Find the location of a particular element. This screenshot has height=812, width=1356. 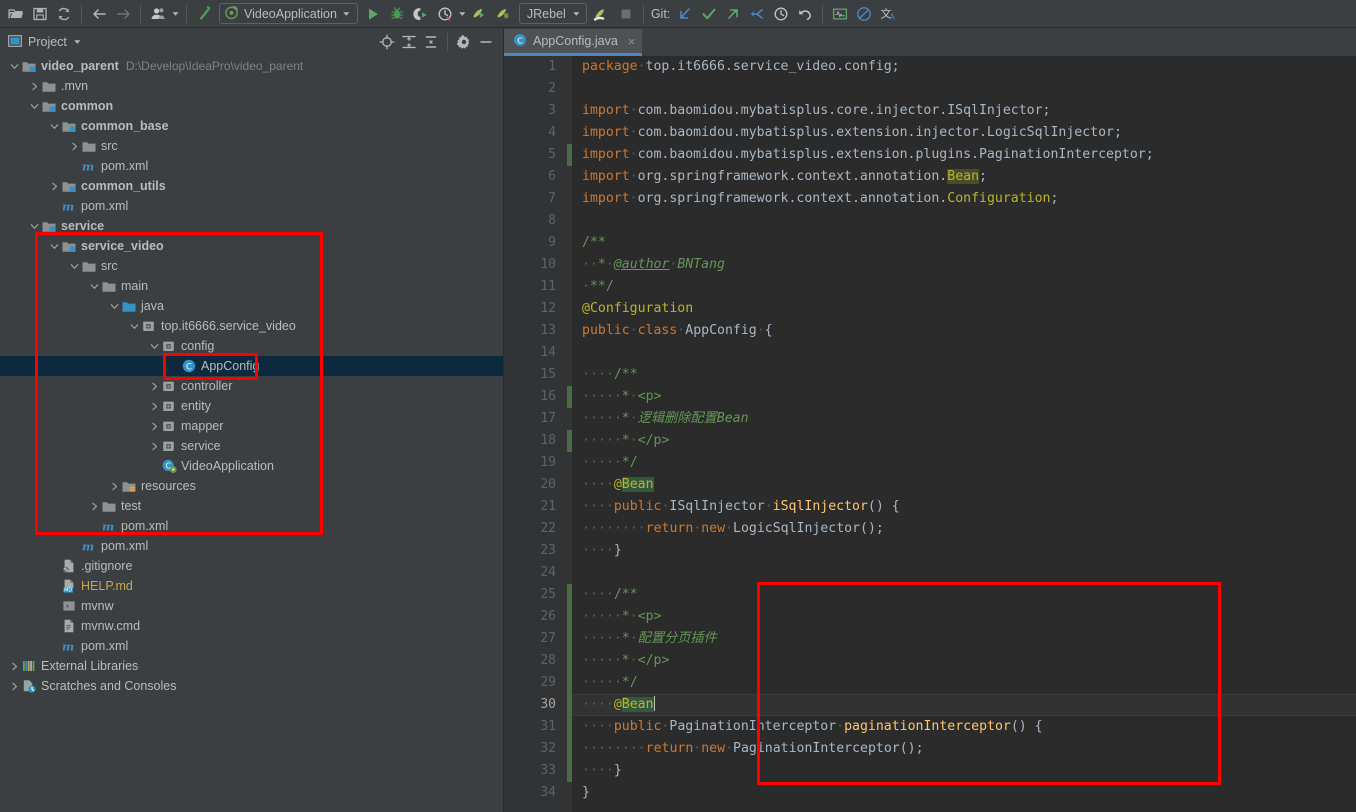

tree-row-mvnw-cmd: mvnw.cmd is located at coordinates (251, 626).